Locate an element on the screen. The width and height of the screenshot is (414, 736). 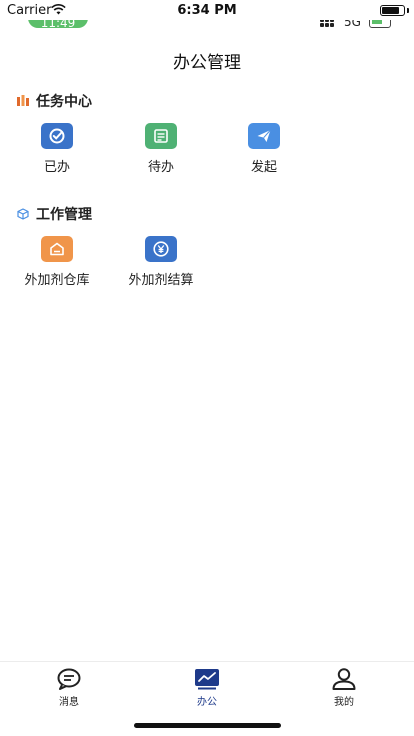
section-task-center-header: 任务中心 is located at coordinates (54, 101).